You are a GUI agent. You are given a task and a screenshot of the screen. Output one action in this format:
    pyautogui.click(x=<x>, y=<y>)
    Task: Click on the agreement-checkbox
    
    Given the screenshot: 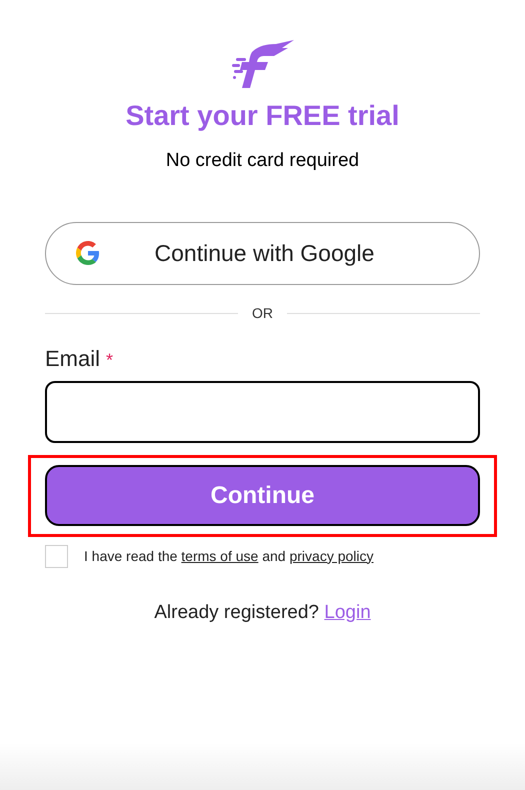 What is the action you would take?
    pyautogui.click(x=56, y=556)
    